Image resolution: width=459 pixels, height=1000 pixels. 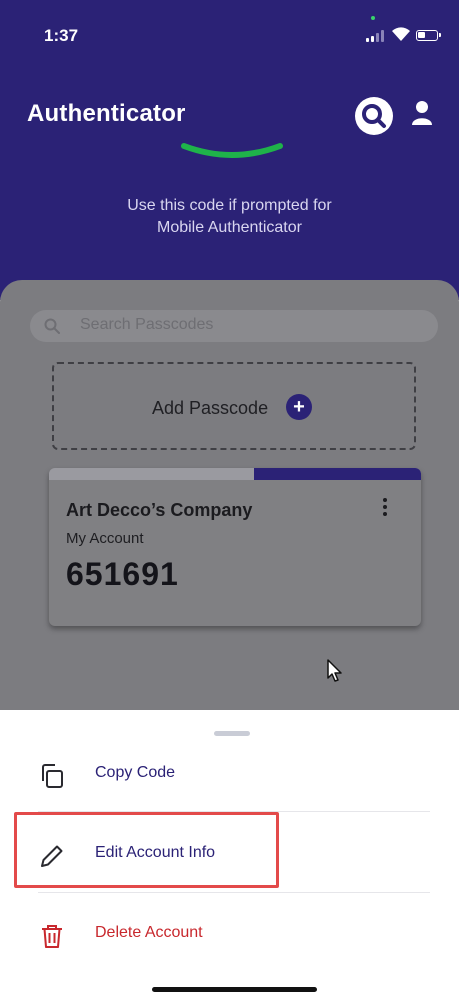 I want to click on sheet-grabber, so click(x=232, y=733).